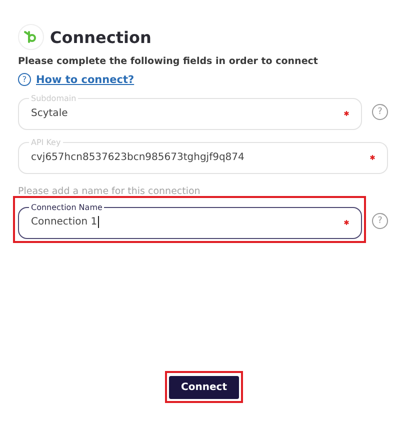  Describe the element at coordinates (24, 79) in the screenshot. I see `help-icon: ?` at that location.